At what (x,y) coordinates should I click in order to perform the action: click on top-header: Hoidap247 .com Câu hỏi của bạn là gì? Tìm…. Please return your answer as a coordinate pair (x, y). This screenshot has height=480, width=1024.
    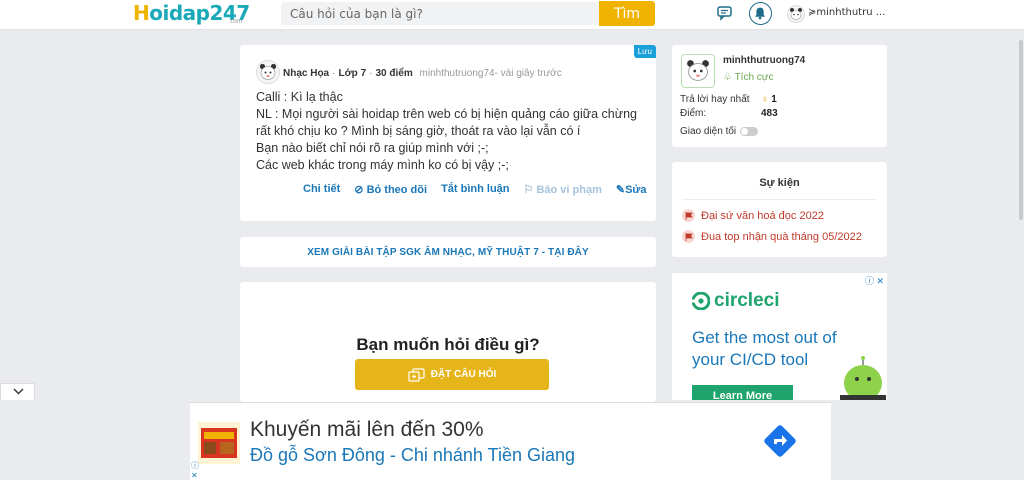
    Looking at the image, I should click on (512, 15).